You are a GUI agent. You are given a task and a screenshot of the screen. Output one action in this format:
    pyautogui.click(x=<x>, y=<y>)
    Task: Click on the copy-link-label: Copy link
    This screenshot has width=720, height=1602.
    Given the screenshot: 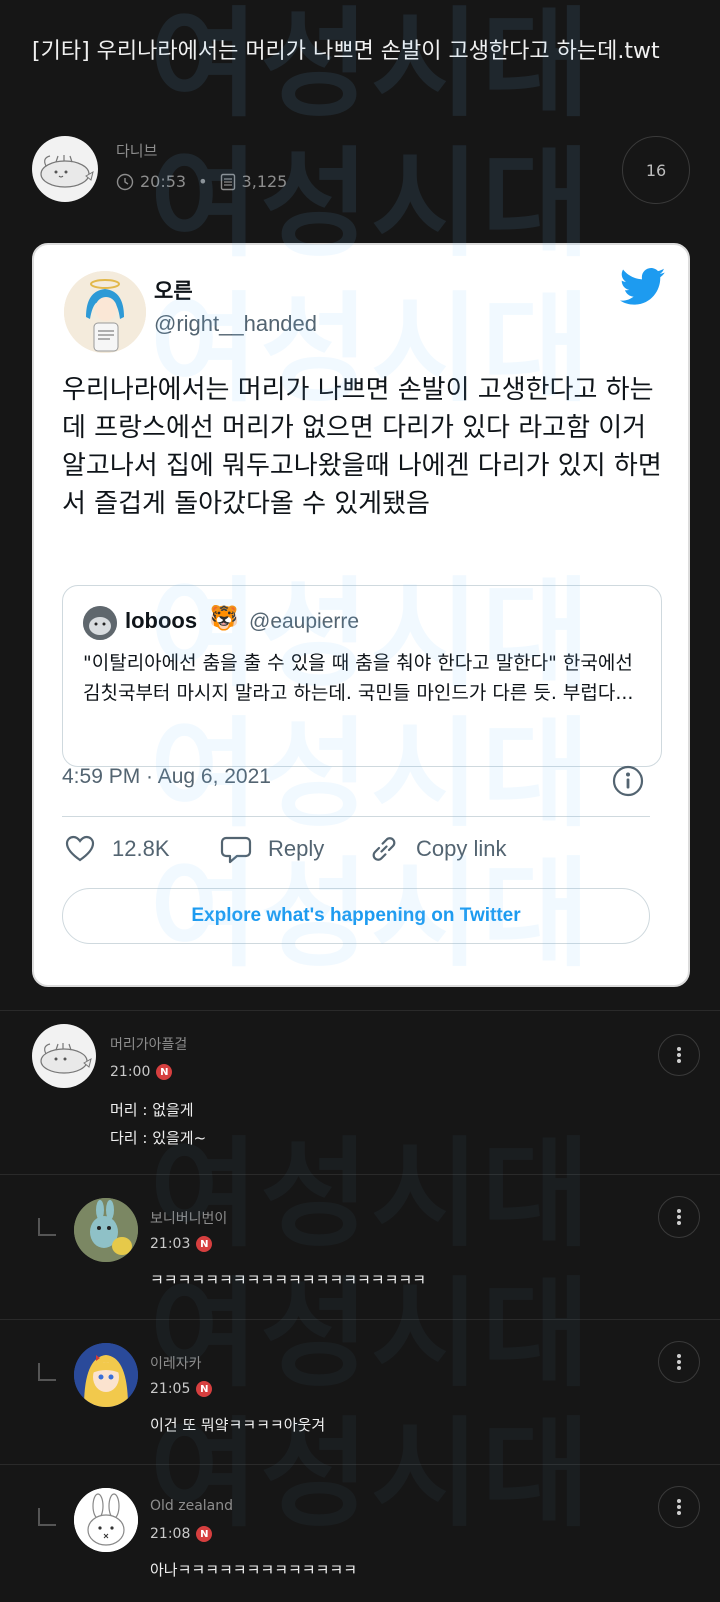 What is the action you would take?
    pyautogui.click(x=461, y=848)
    